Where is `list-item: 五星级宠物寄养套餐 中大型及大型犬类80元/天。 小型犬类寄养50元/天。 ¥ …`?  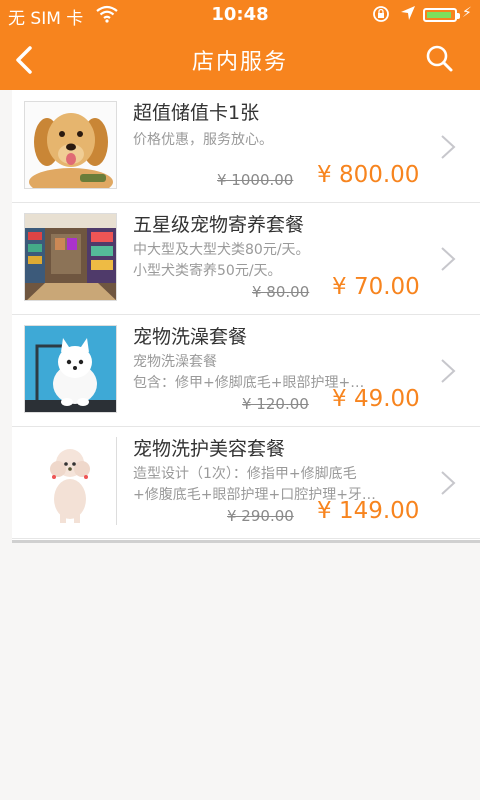 list-item: 五星级宠物寄养套餐 中大型及大型犬类80元/天。 小型犬类寄养50元/天。 ¥ … is located at coordinates (246, 258).